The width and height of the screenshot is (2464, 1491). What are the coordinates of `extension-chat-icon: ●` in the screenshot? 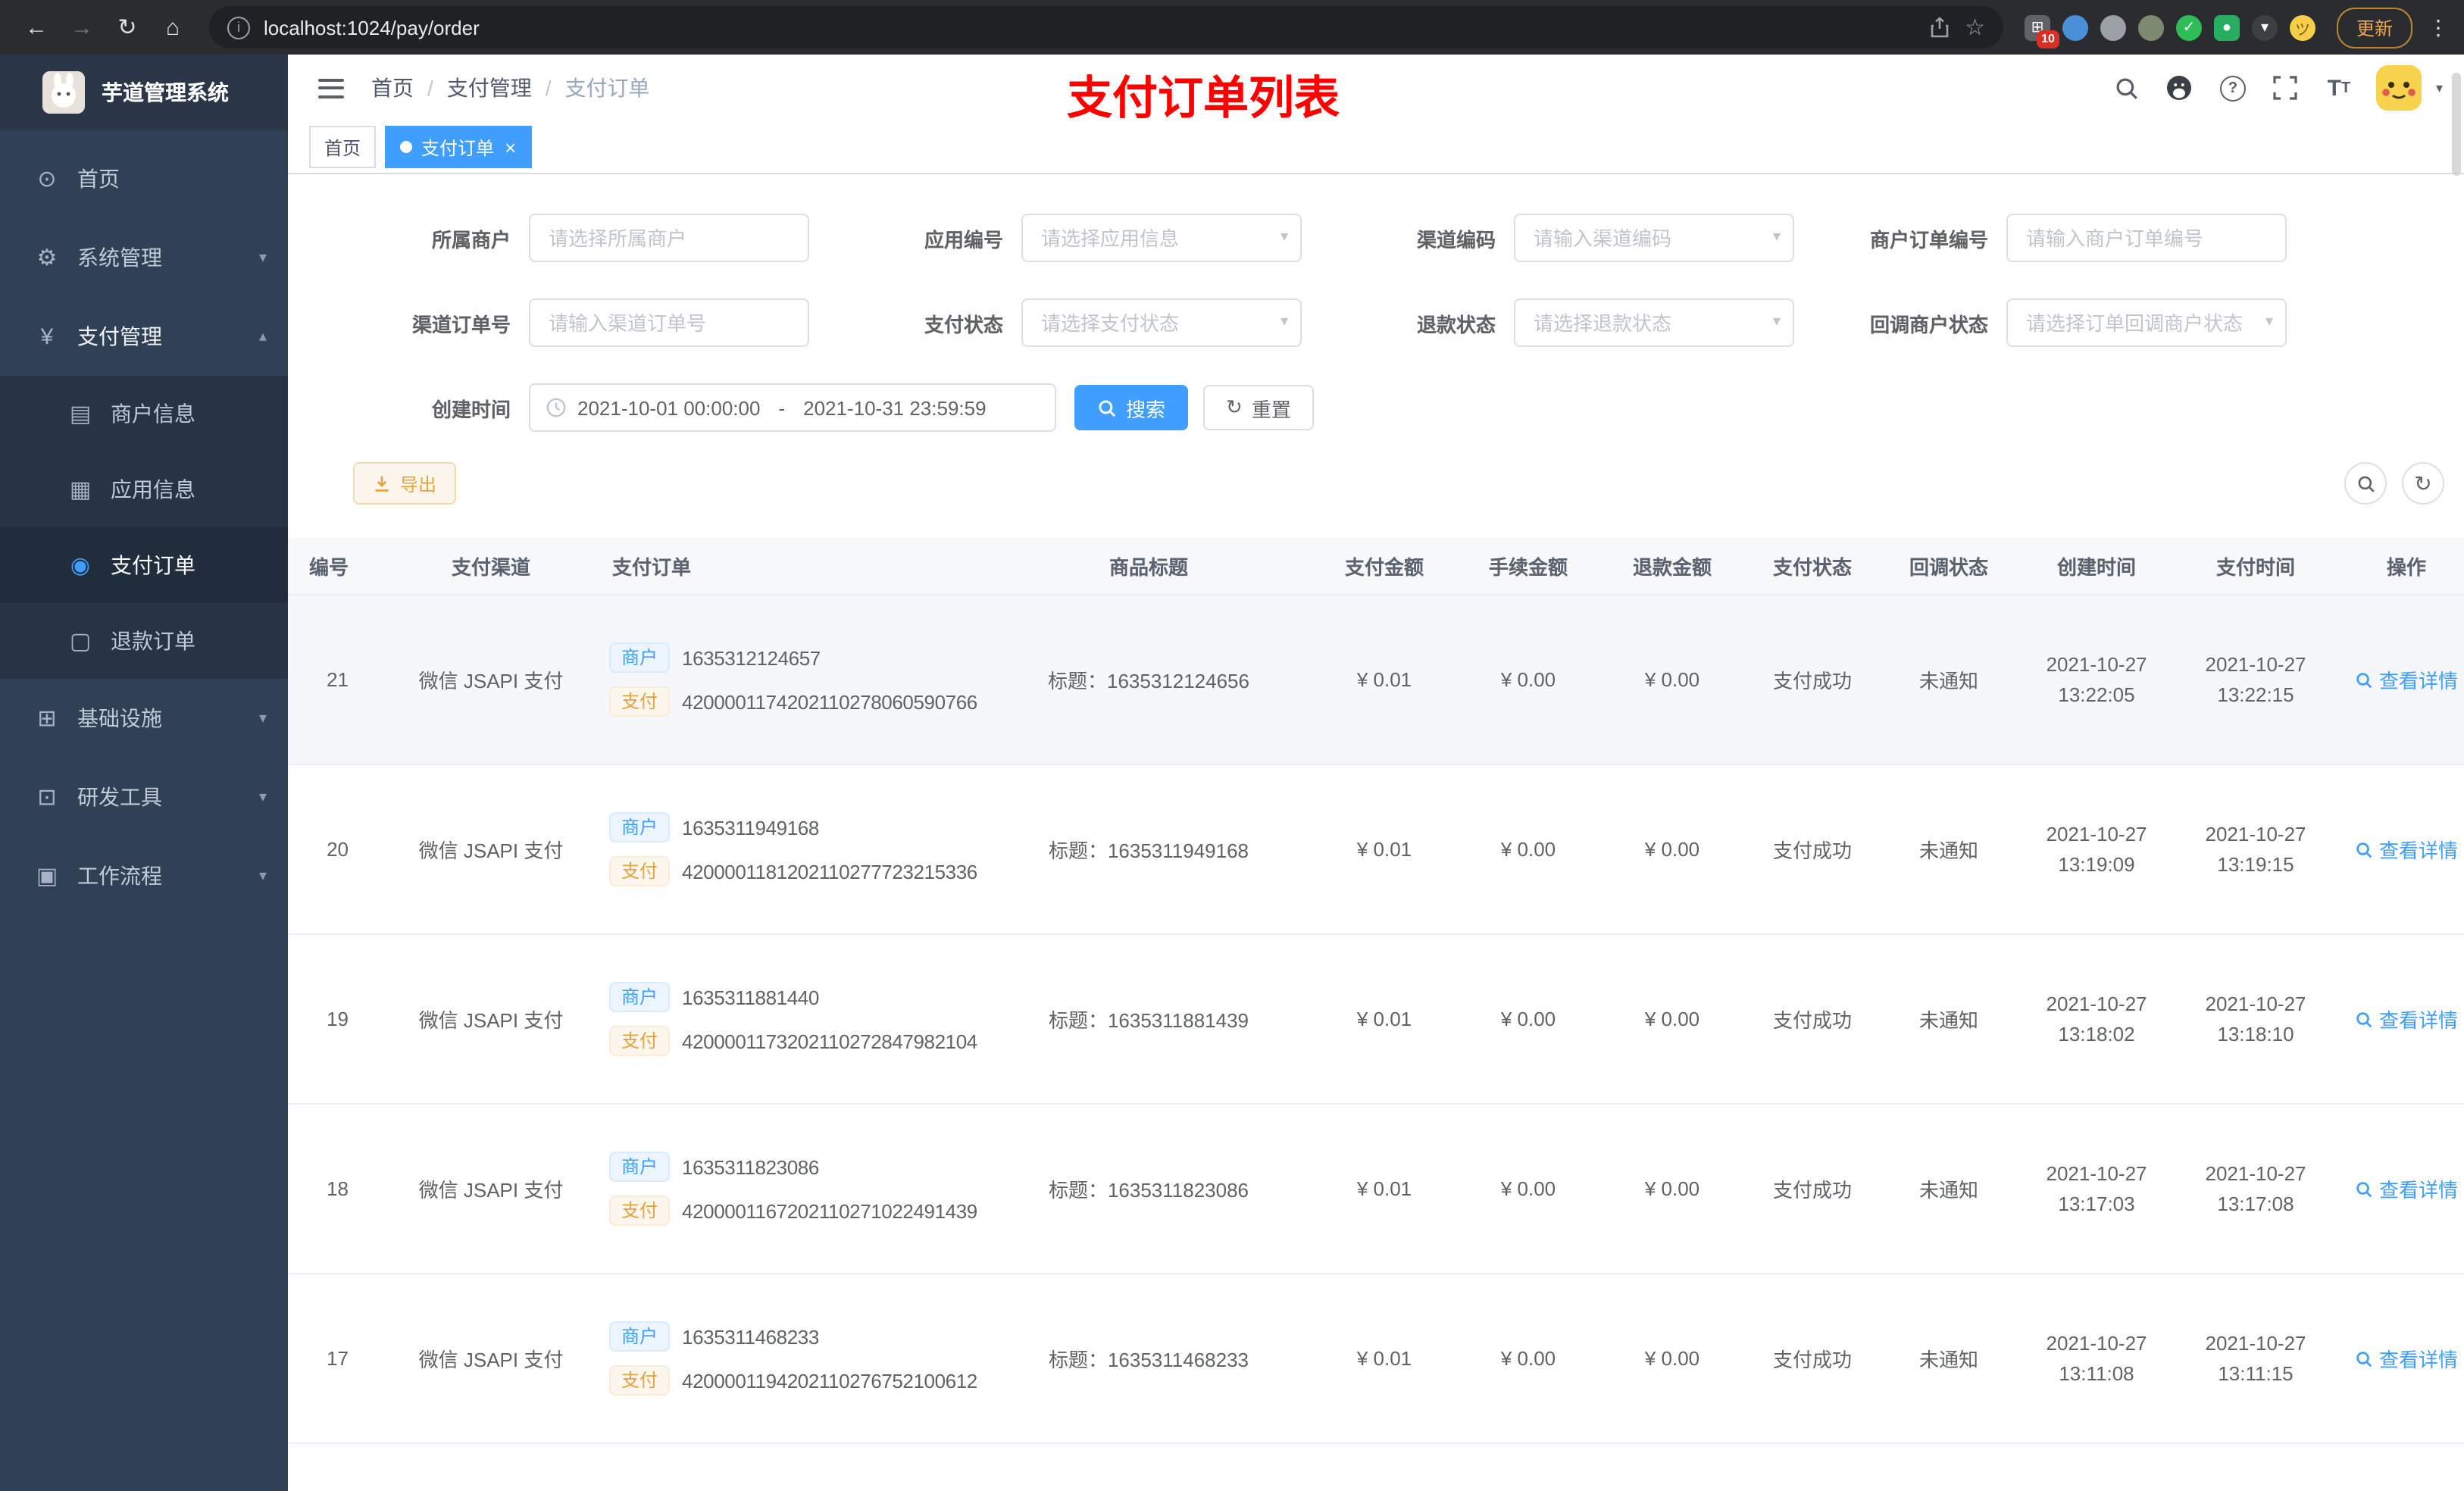 It's located at (2226, 27).